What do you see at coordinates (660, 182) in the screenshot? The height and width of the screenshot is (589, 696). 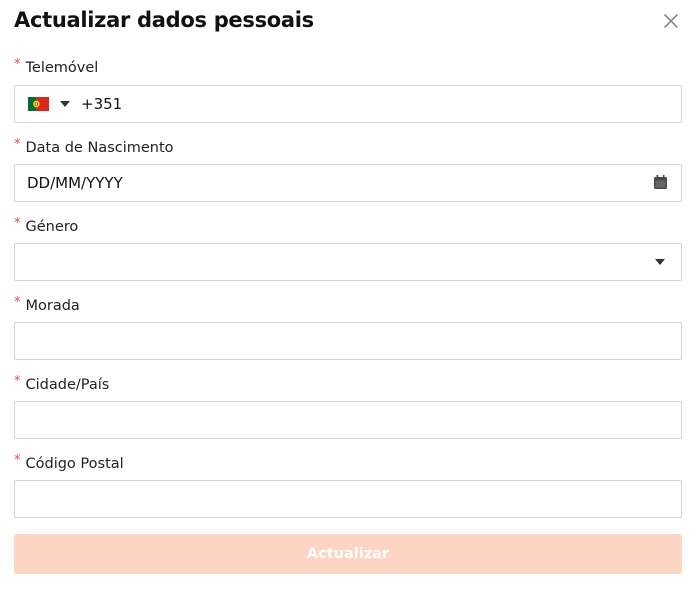 I see `calendar-icon` at bounding box center [660, 182].